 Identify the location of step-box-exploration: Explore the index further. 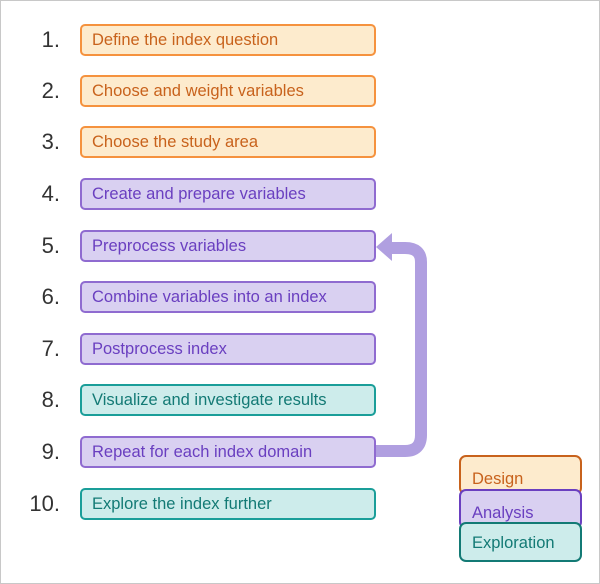
(228, 504).